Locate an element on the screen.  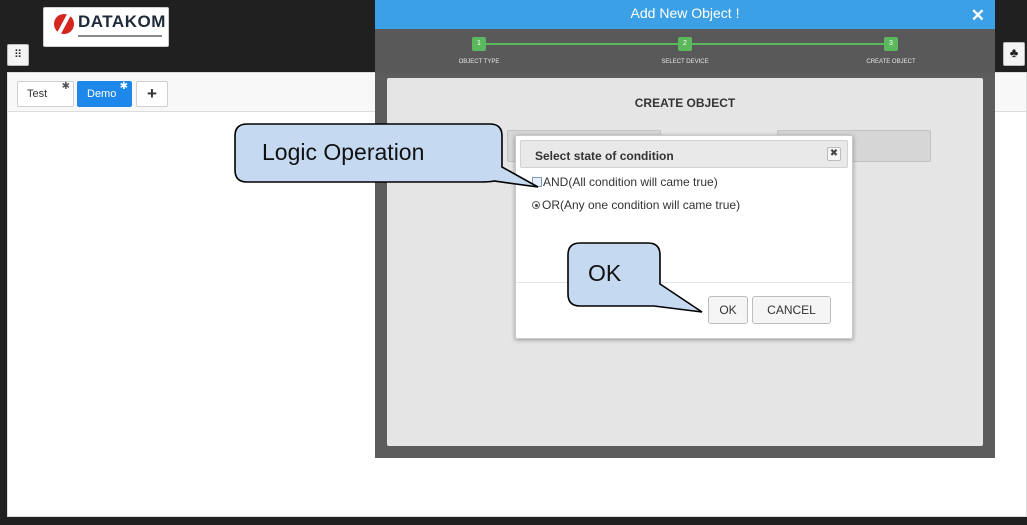
tab-test: Test ✱ is located at coordinates (45, 94).